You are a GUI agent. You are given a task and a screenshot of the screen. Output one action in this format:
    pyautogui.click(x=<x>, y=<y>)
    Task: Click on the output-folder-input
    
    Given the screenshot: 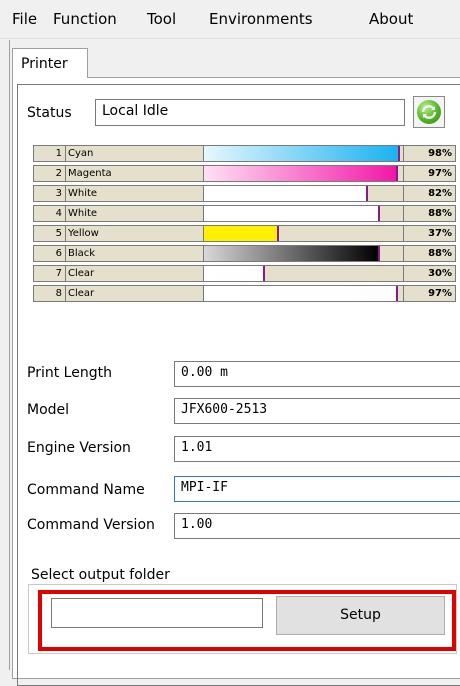 What is the action you would take?
    pyautogui.click(x=157, y=613)
    